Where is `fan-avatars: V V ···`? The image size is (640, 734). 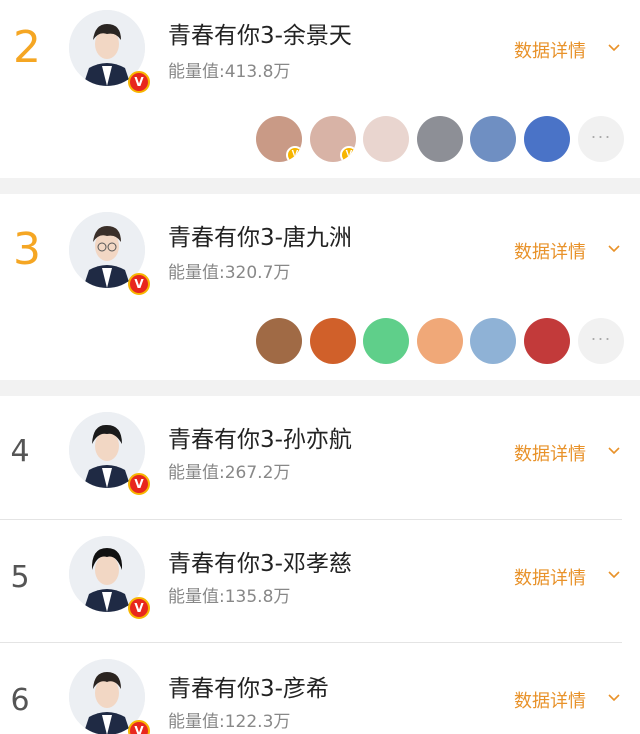
fan-avatars: V V ··· is located at coordinates (441, 139).